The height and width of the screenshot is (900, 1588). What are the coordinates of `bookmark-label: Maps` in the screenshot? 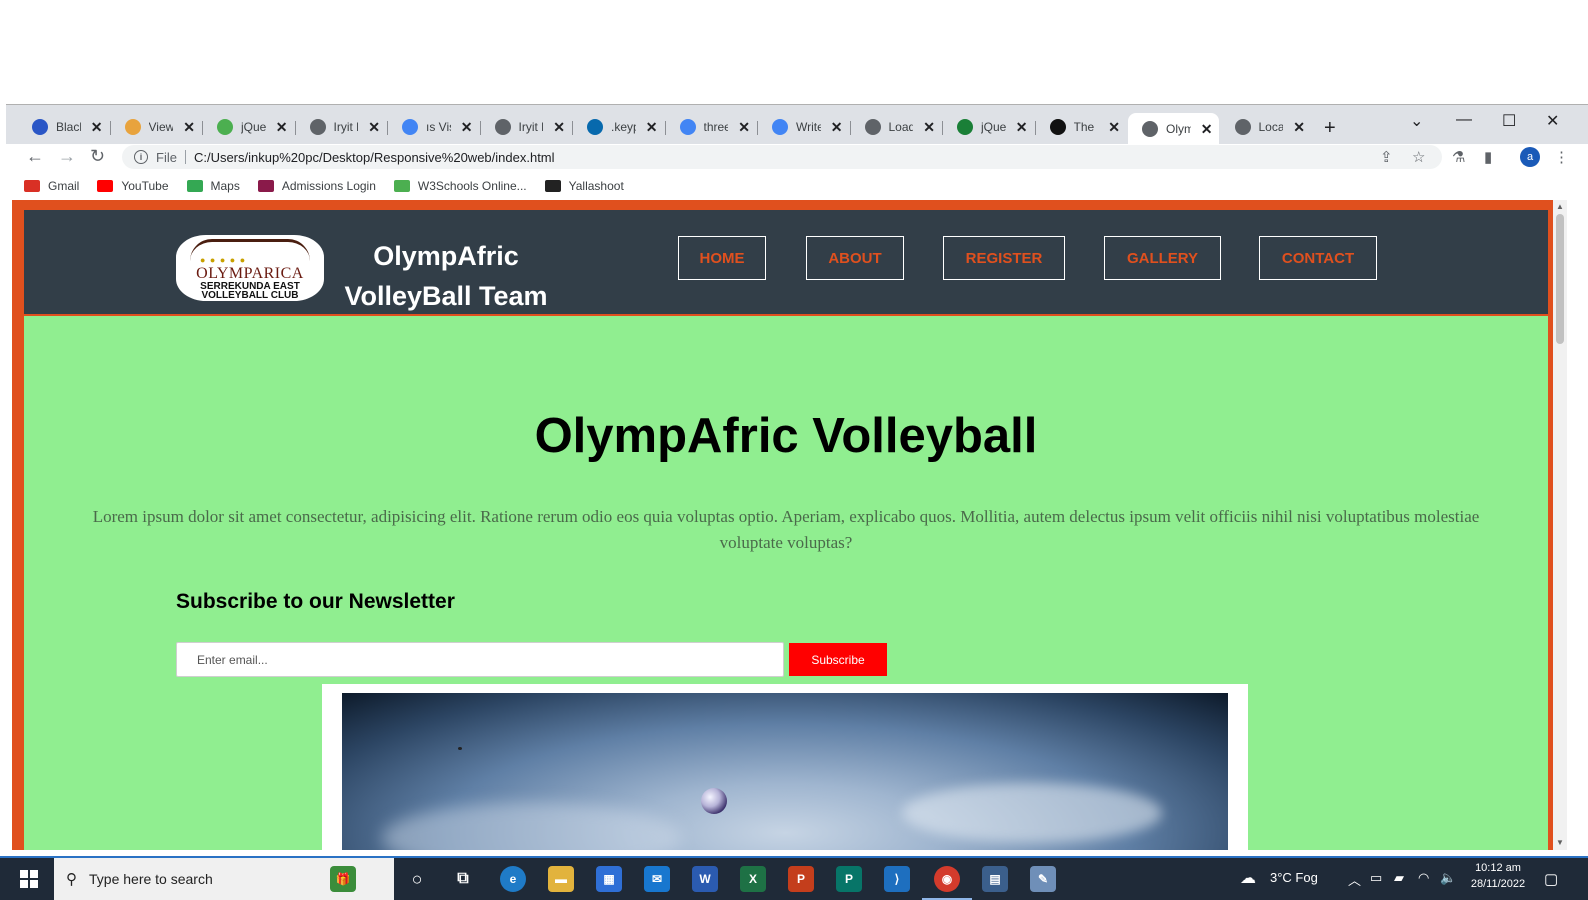 It's located at (225, 185).